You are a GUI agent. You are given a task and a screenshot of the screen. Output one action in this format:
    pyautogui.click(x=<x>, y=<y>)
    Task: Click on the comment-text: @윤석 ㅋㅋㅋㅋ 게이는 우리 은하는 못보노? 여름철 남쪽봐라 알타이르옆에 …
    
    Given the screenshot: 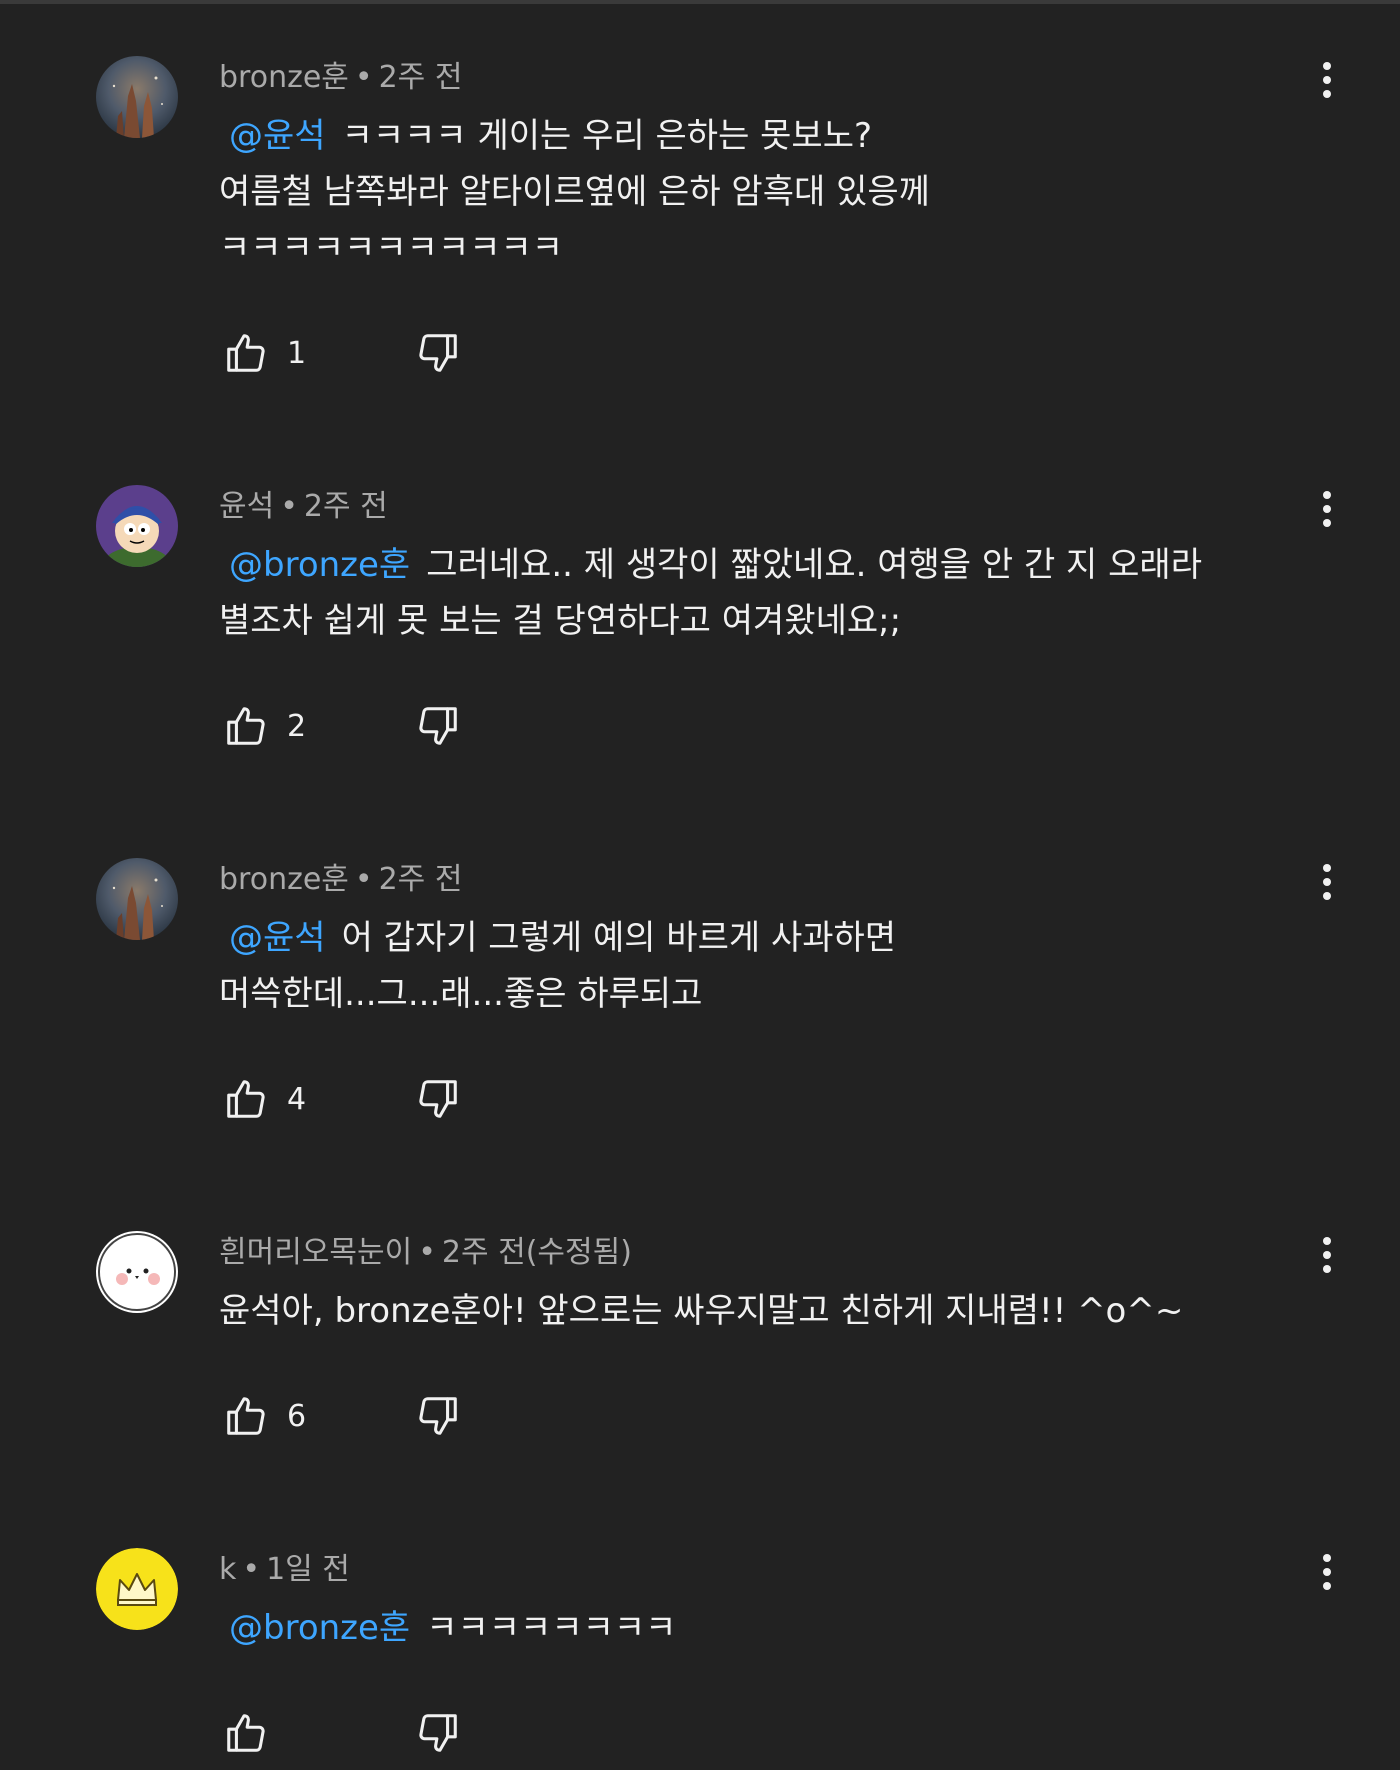 What is the action you would take?
    pyautogui.click(x=759, y=192)
    